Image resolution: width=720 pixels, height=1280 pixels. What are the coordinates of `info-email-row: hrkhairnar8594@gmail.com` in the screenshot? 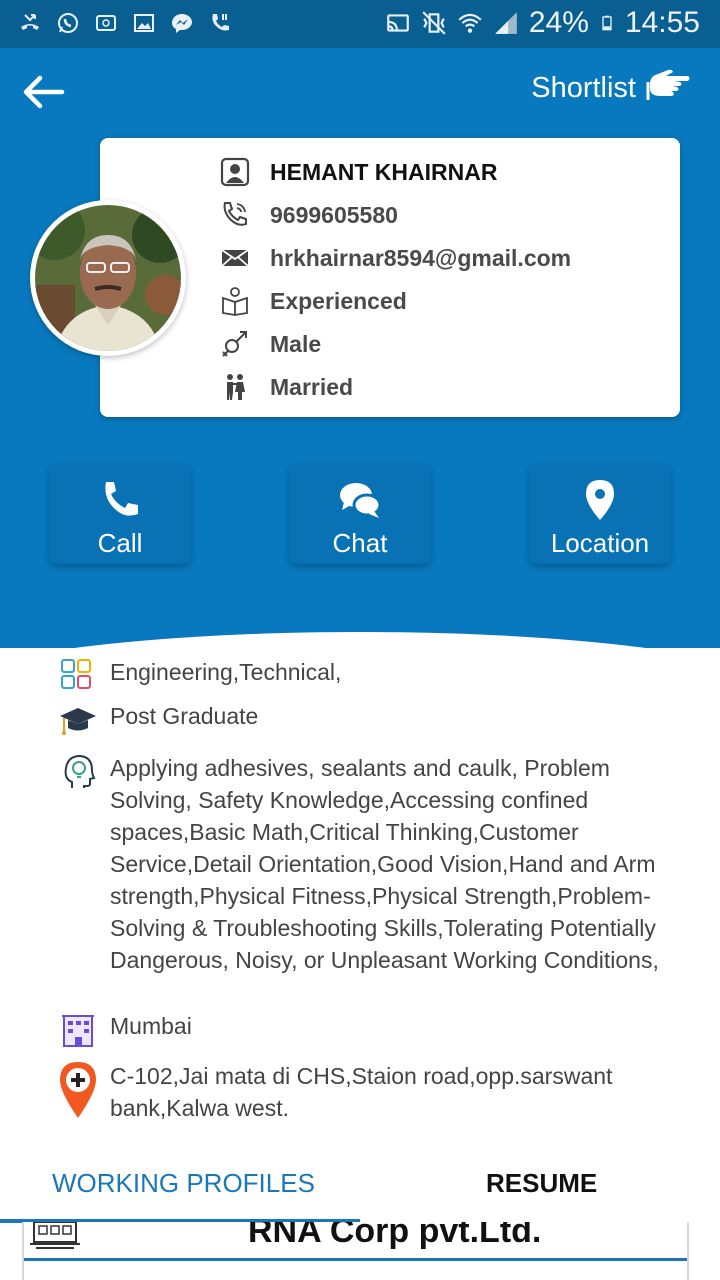 It's located at (395, 258).